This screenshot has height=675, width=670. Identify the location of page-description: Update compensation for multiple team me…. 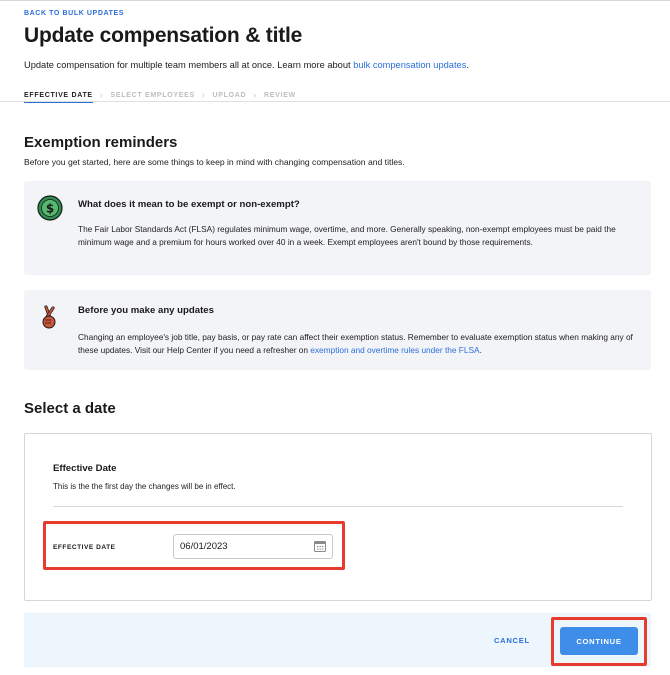
(246, 65).